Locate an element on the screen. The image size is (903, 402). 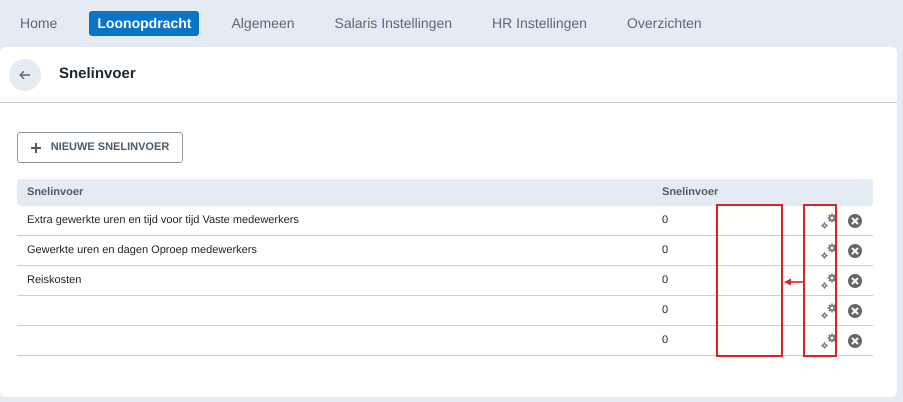
nav-tab: Algemeen is located at coordinates (263, 23).